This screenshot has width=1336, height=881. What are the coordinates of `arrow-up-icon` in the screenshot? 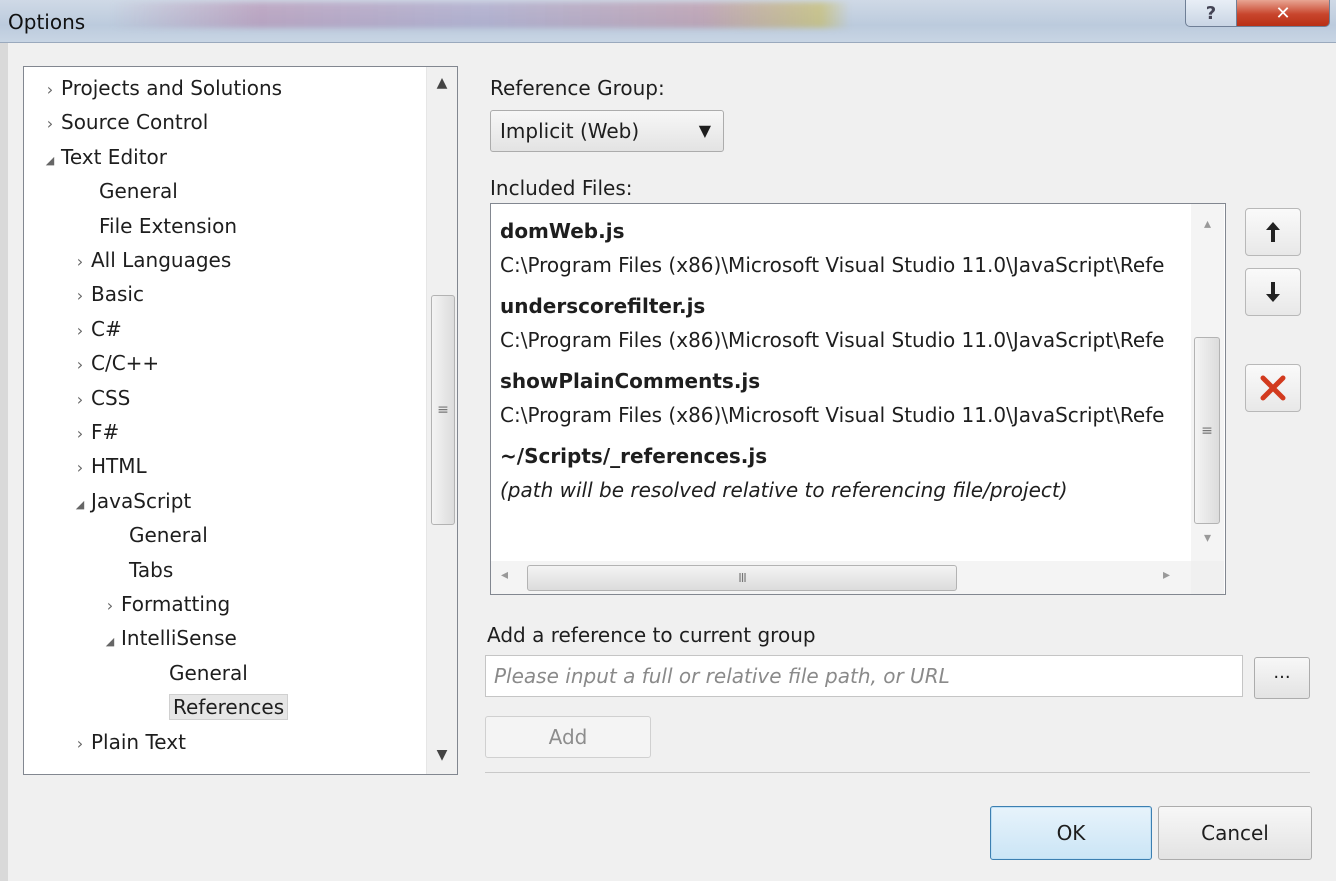 It's located at (1273, 232).